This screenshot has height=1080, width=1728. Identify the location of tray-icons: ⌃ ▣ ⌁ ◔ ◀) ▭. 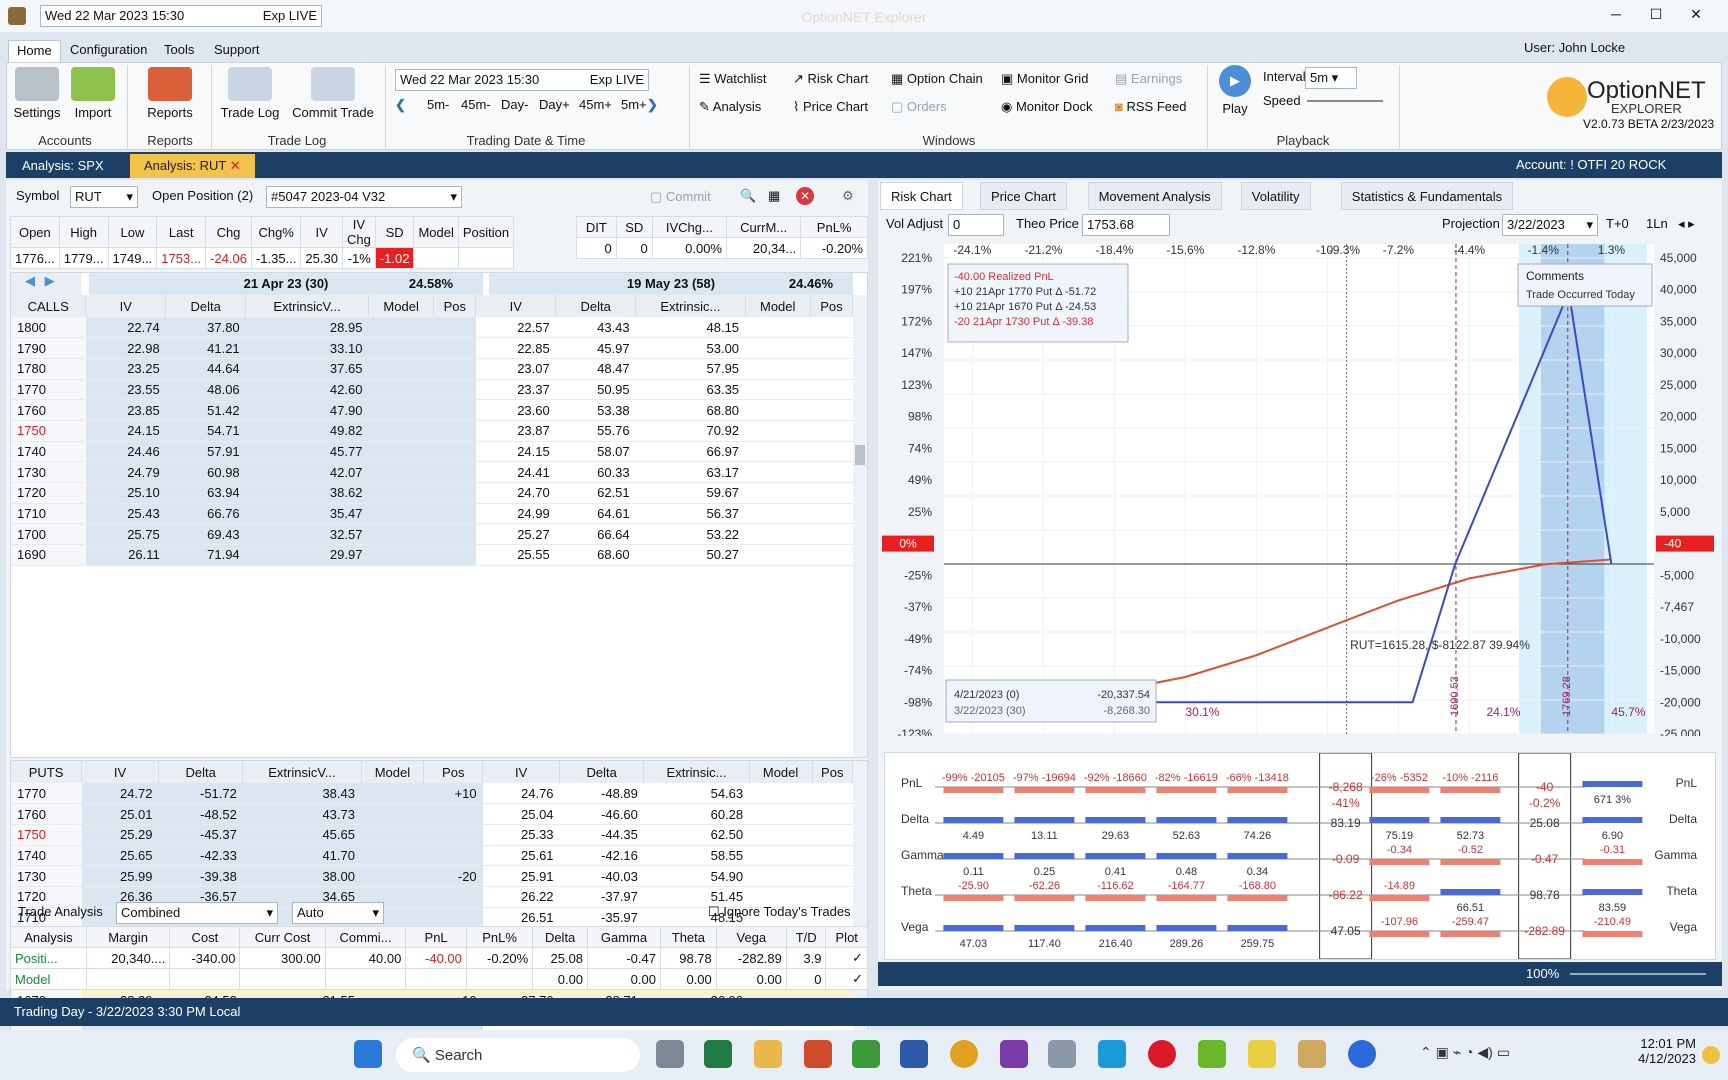
(1465, 1052).